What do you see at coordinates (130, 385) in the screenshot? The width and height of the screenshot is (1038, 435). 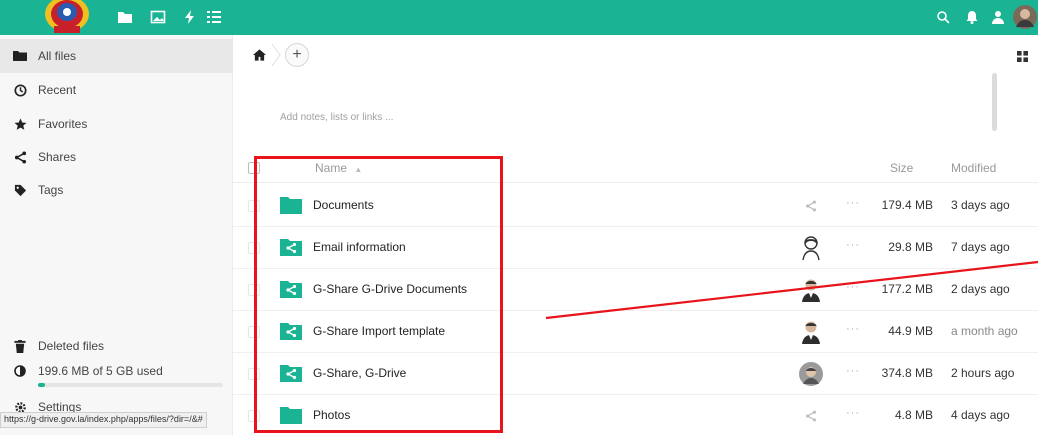 I see `quota-progress-bar` at bounding box center [130, 385].